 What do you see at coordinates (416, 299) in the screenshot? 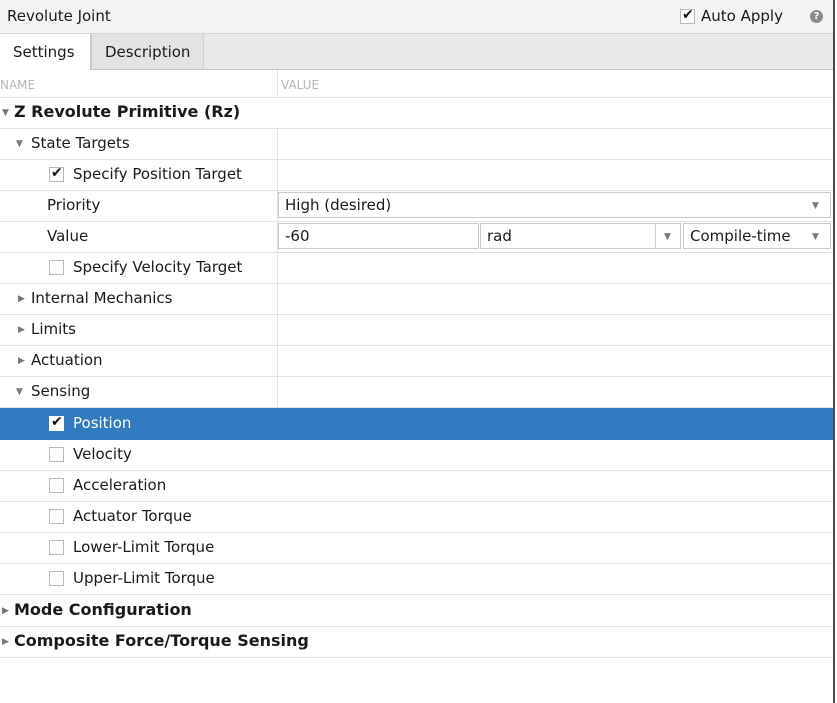
I see `tree-row-internal-mechanics: ▶ Internal Mechanics` at bounding box center [416, 299].